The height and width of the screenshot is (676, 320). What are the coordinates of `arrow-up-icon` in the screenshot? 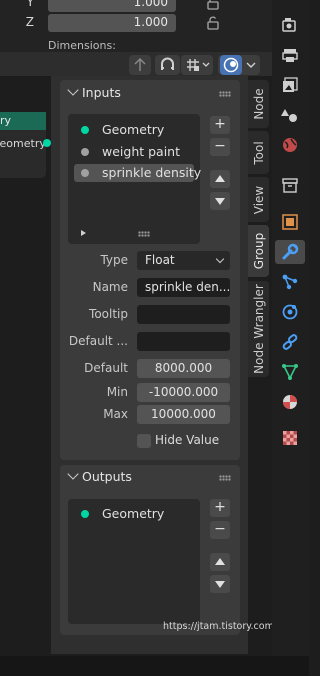 It's located at (140, 64).